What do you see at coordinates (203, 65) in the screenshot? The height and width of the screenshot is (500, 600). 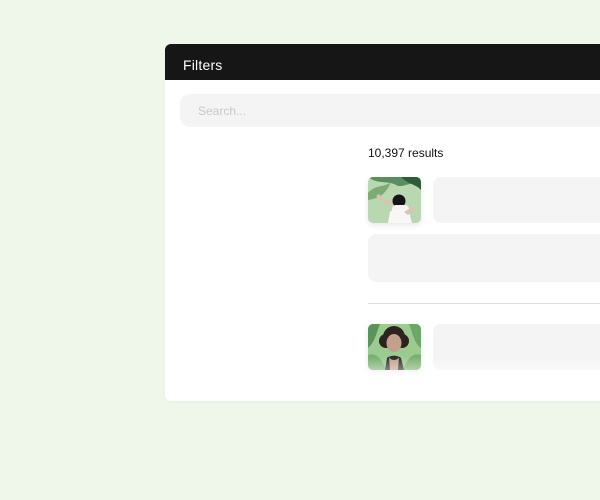 I see `header-title: Filters` at bounding box center [203, 65].